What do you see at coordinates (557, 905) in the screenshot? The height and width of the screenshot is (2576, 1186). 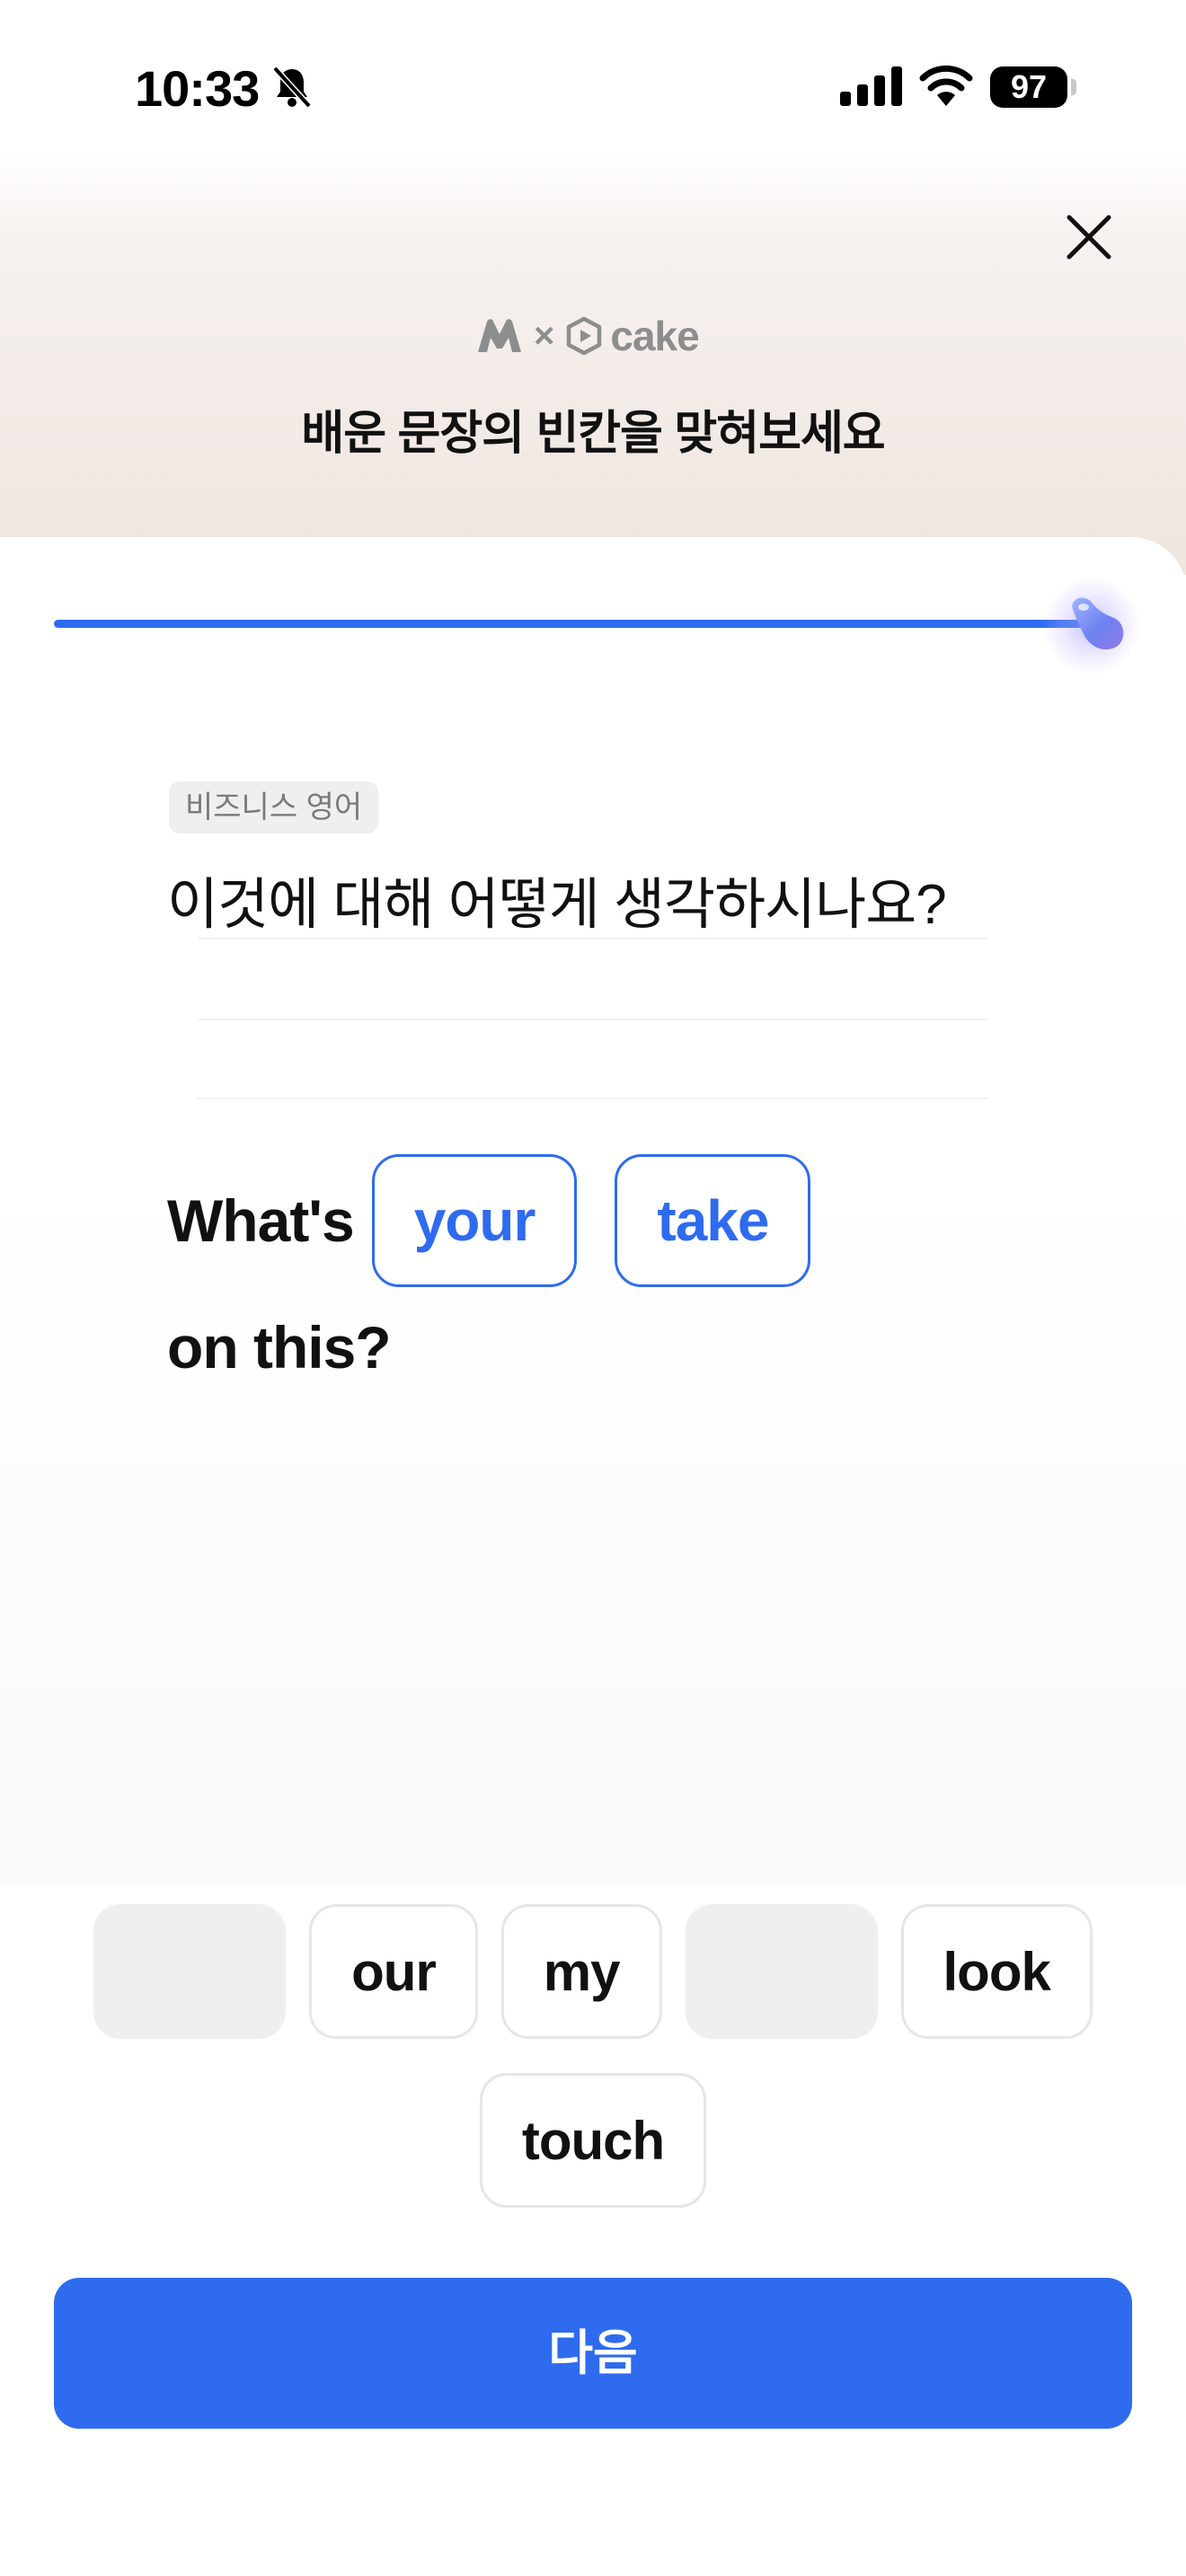 I see `korean-sentence: 이것에 대해 어떻게 생각하시나요?` at bounding box center [557, 905].